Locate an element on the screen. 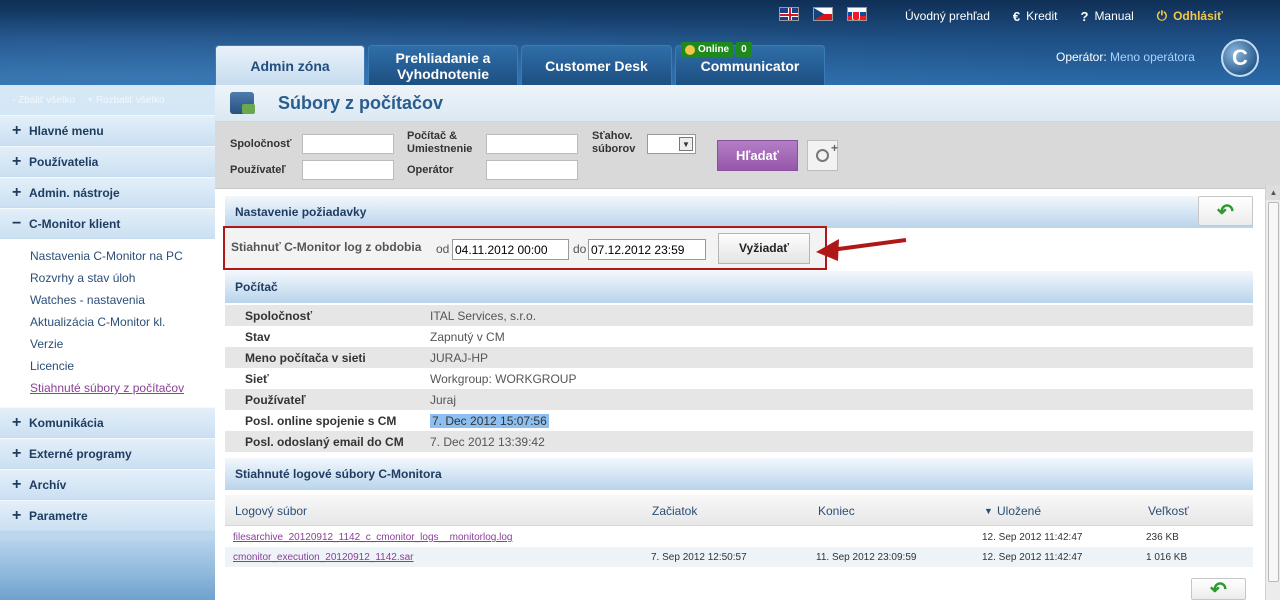 This screenshot has width=1280, height=600. scroll-thumb is located at coordinates (1273, 392).